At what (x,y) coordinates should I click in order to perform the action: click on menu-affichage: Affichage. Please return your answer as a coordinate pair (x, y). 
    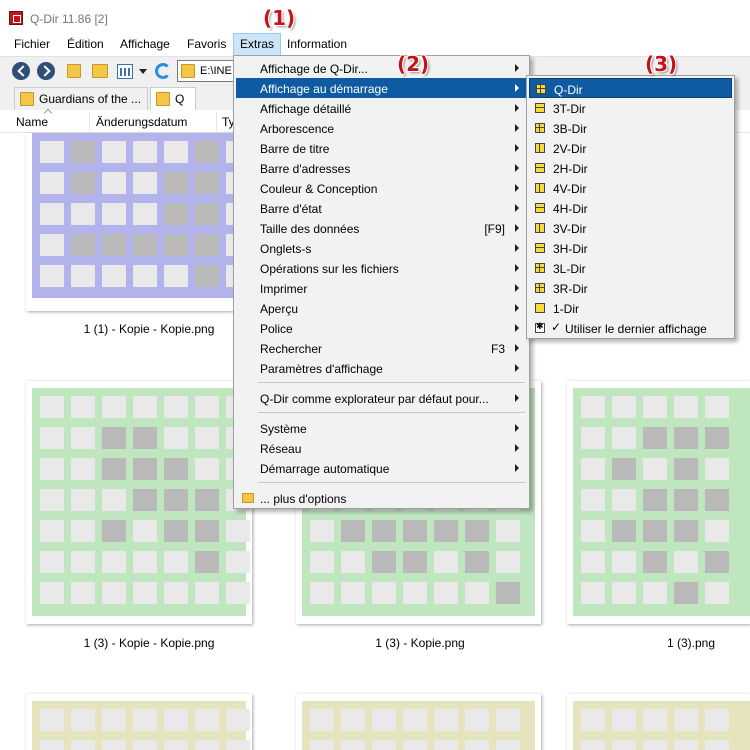
    Looking at the image, I should click on (145, 44).